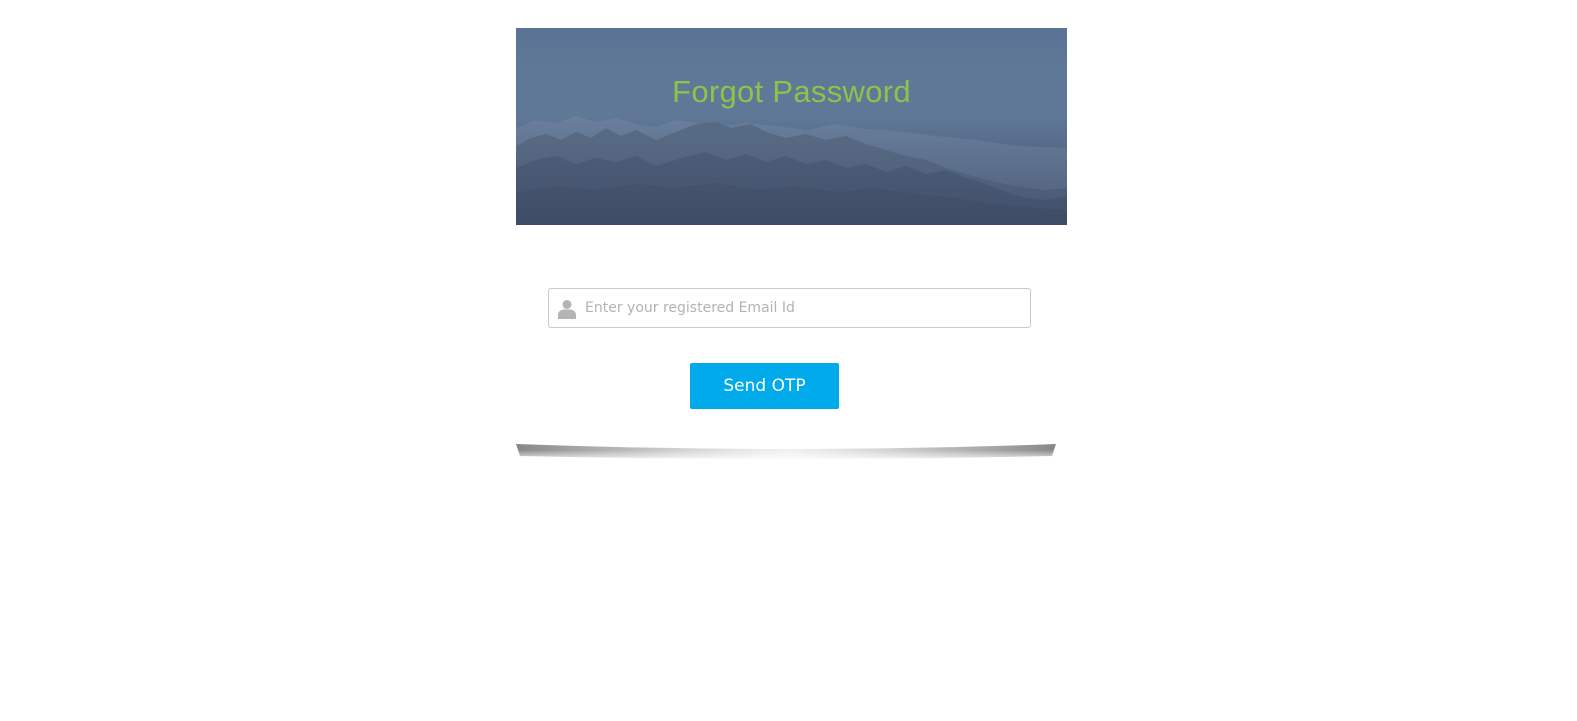 This screenshot has width=1577, height=721. I want to click on forgot-password-form: Send OTP, so click(789, 348).